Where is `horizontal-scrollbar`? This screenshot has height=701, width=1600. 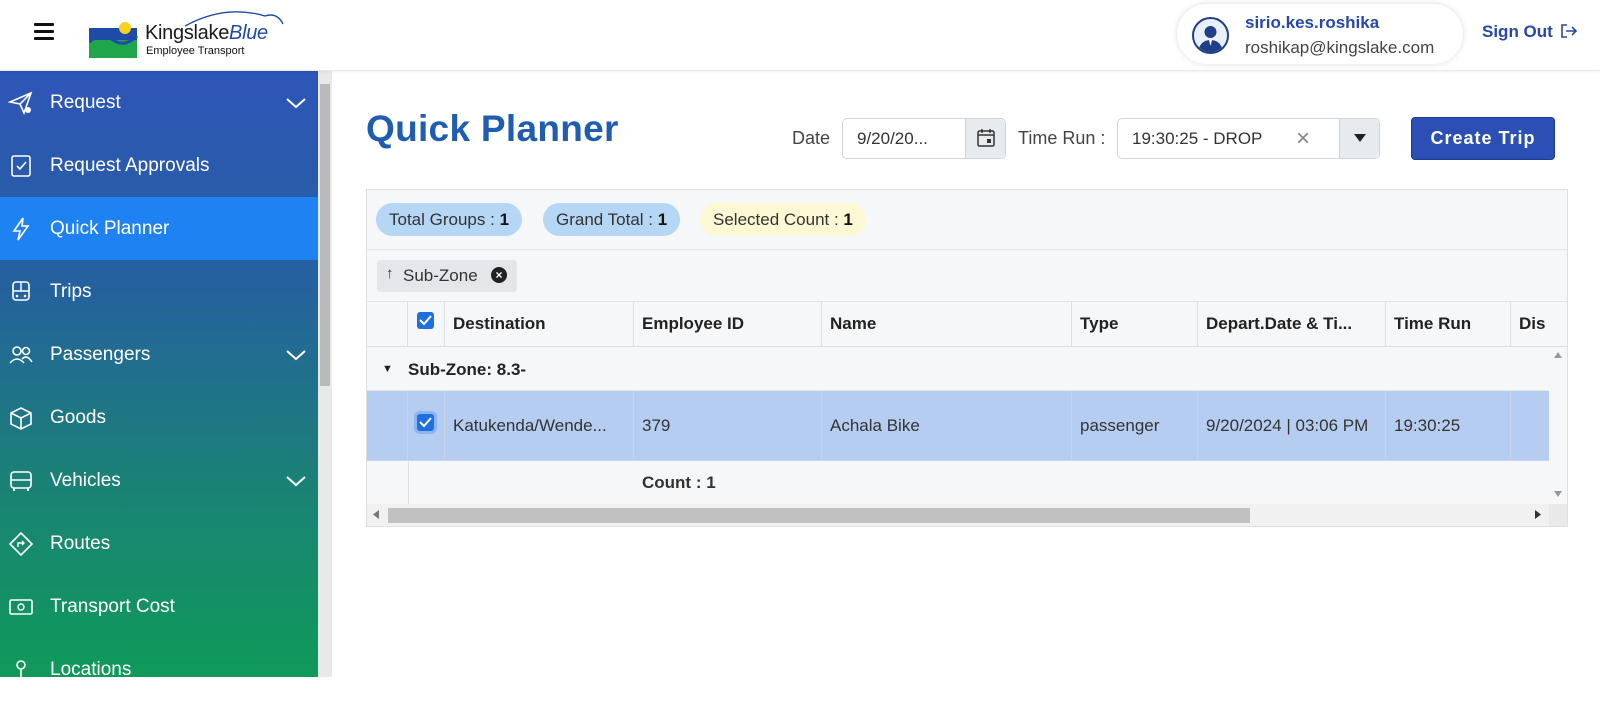 horizontal-scrollbar is located at coordinates (958, 515).